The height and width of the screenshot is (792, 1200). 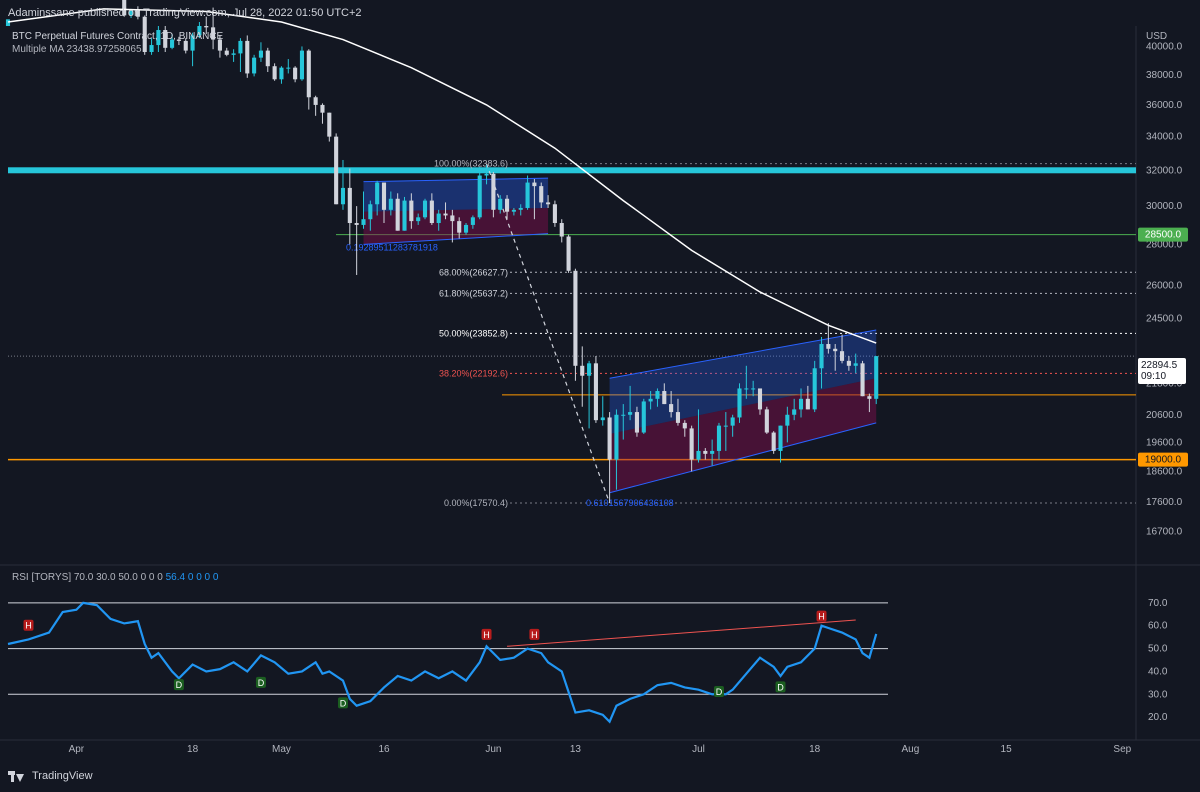 I want to click on fib-level-label: 38.20%(22192.6), so click(x=473, y=373).